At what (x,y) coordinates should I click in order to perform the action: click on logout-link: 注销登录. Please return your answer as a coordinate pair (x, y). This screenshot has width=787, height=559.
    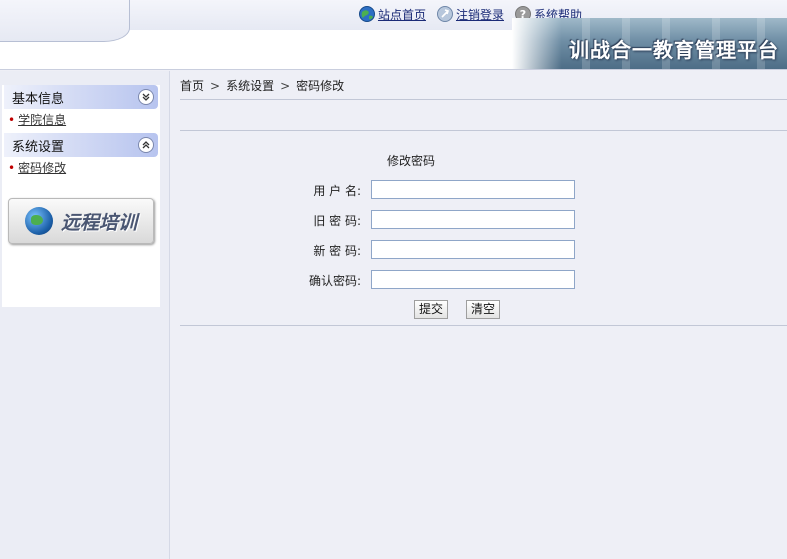
    Looking at the image, I should click on (470, 14).